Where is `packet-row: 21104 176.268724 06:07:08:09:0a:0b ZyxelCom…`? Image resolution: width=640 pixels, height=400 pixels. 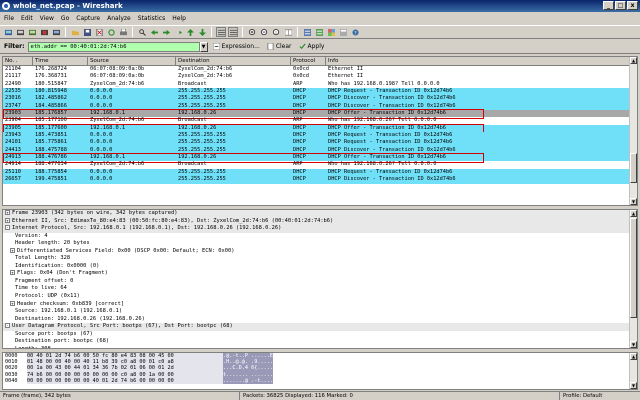 packet-row: 21104 176.268724 06:07:08:09:0a:0b ZyxelCom… is located at coordinates (320, 69).